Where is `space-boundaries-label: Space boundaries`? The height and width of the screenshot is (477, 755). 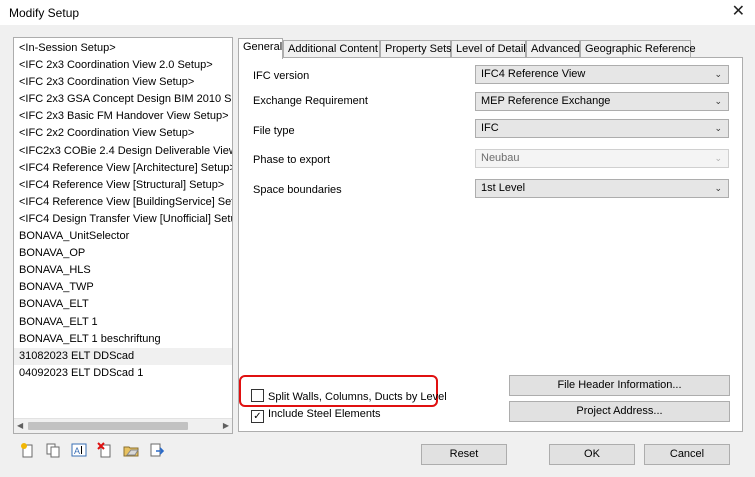 space-boundaries-label: Space boundaries is located at coordinates (297, 190).